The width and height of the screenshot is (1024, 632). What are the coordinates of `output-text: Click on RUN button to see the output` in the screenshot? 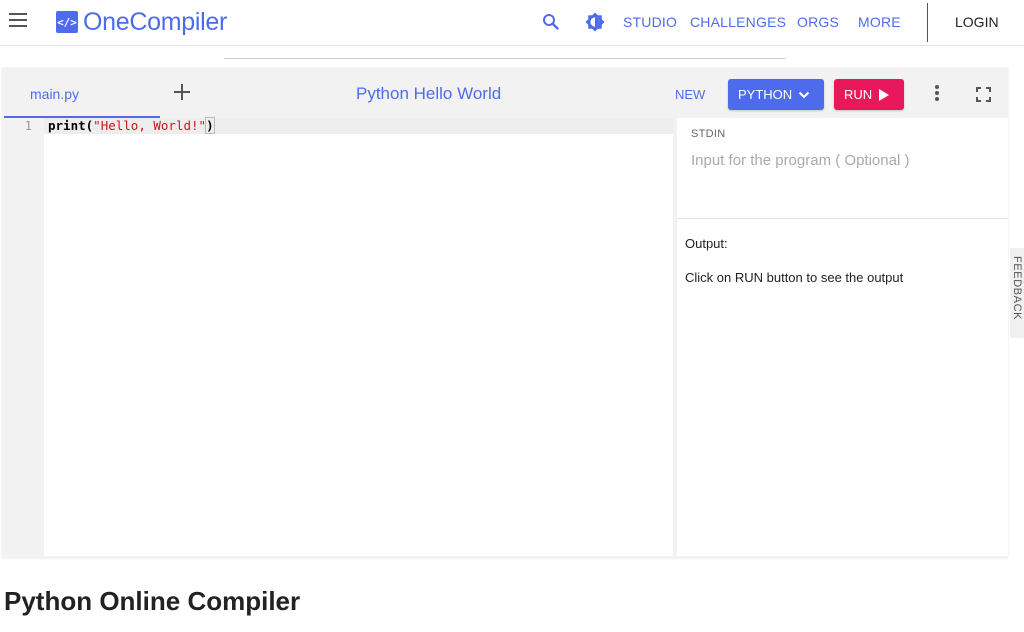 It's located at (794, 277).